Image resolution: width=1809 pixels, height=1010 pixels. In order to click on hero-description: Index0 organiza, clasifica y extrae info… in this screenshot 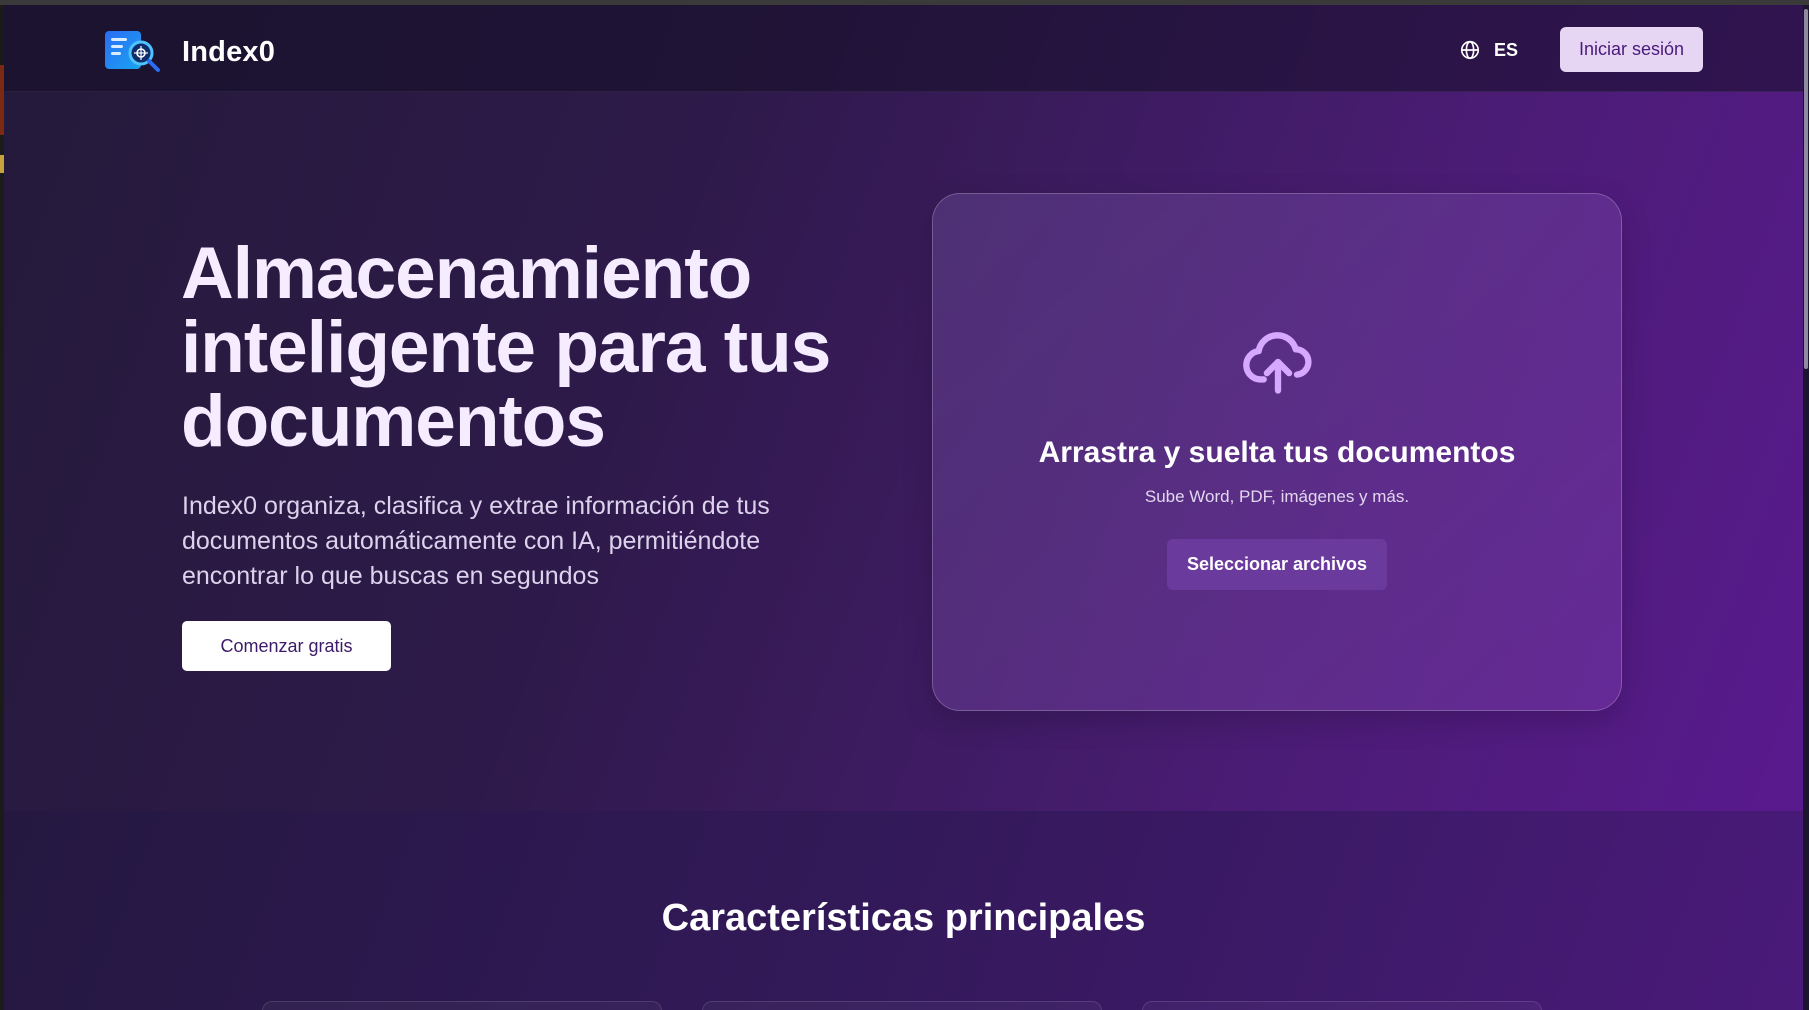, I will do `click(476, 541)`.